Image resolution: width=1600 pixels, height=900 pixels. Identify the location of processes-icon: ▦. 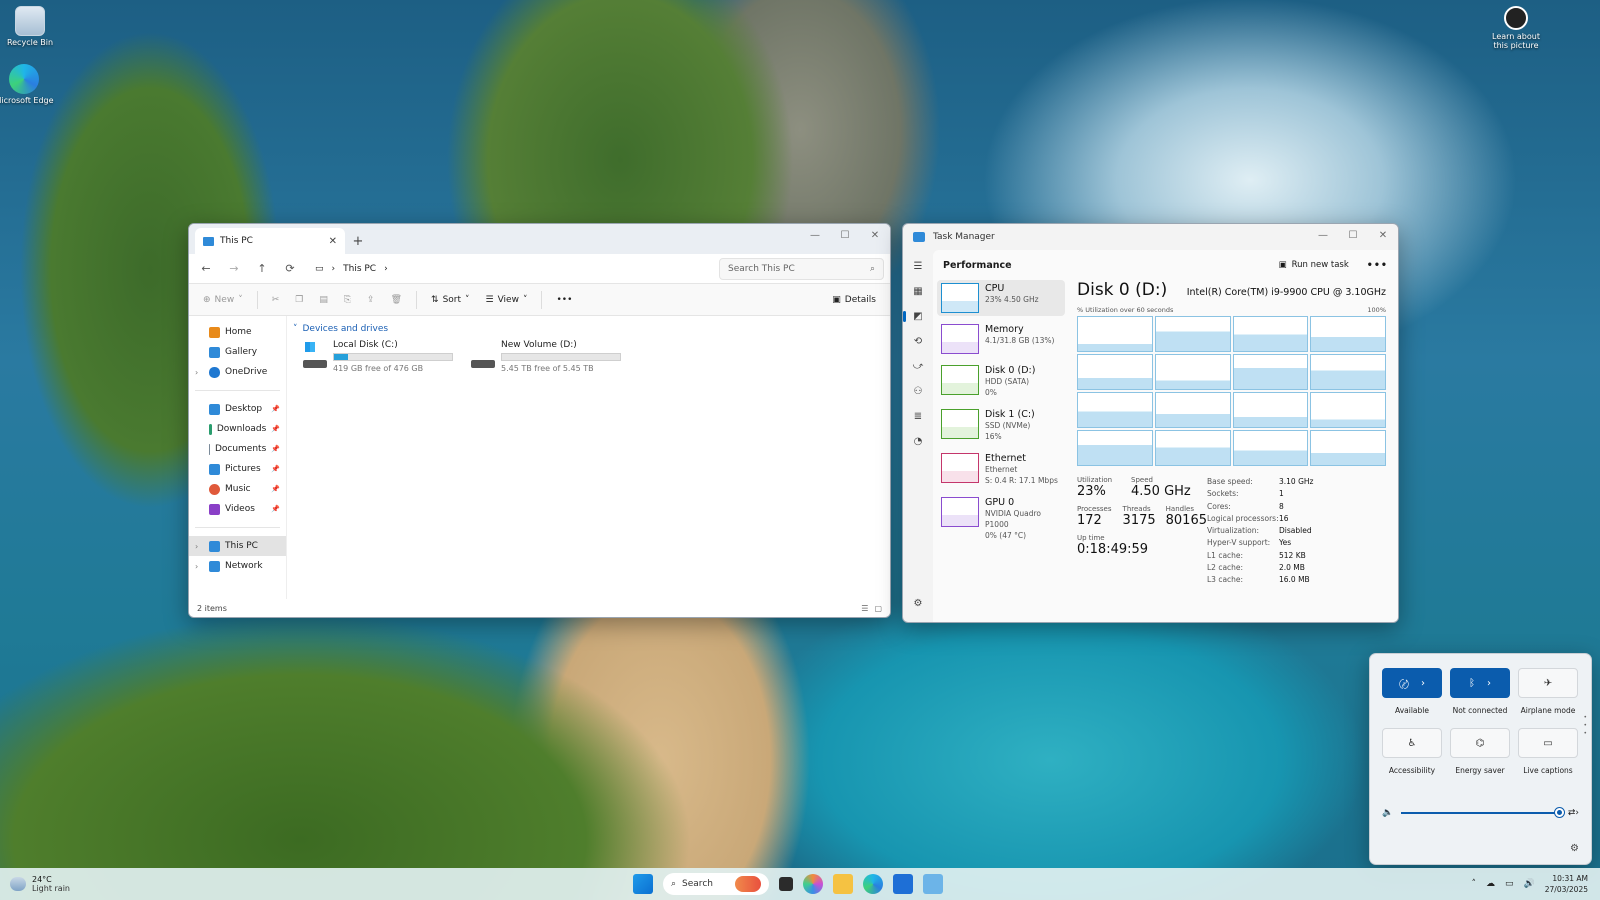
(918, 291).